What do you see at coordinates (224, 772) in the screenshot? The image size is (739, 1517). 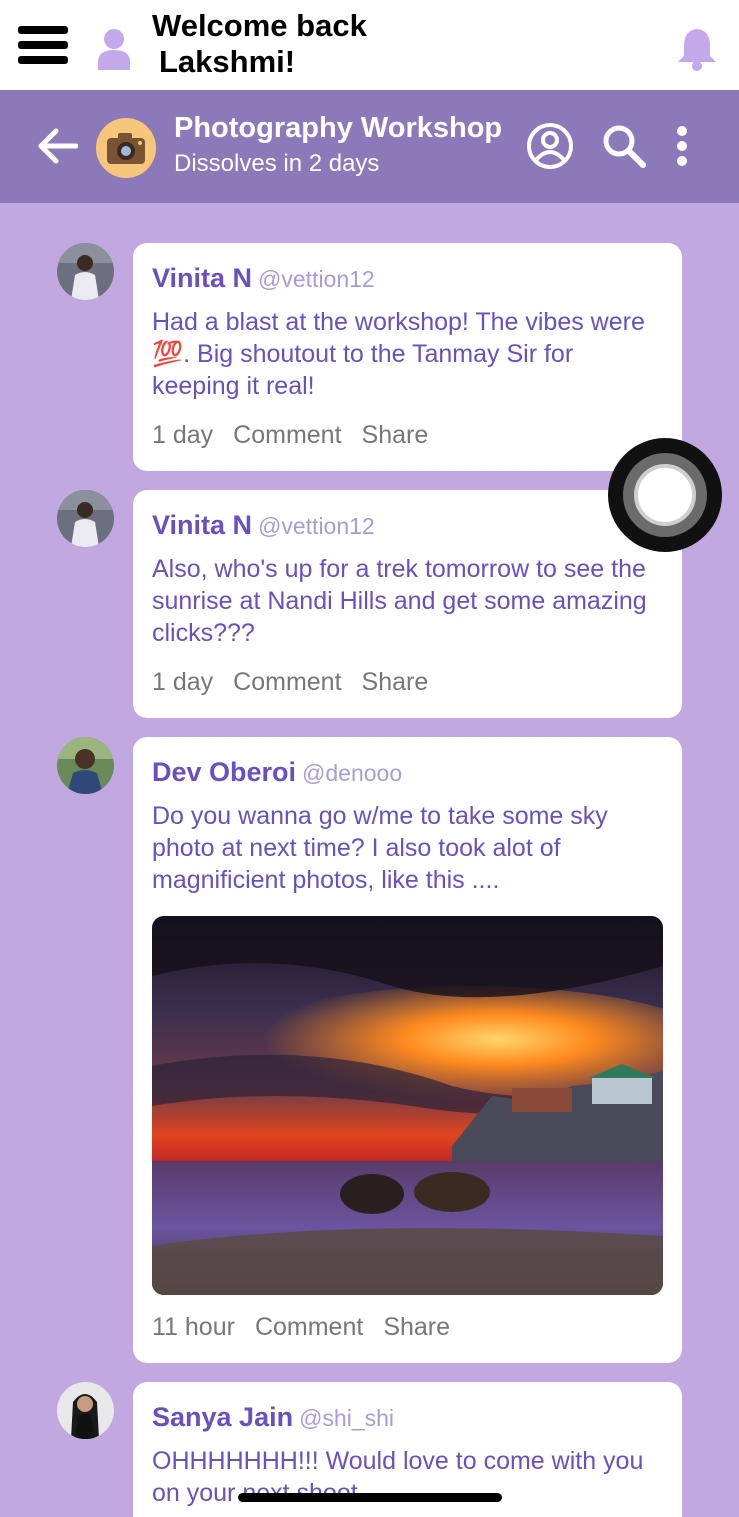 I see `author-name: Dev Oberoi` at bounding box center [224, 772].